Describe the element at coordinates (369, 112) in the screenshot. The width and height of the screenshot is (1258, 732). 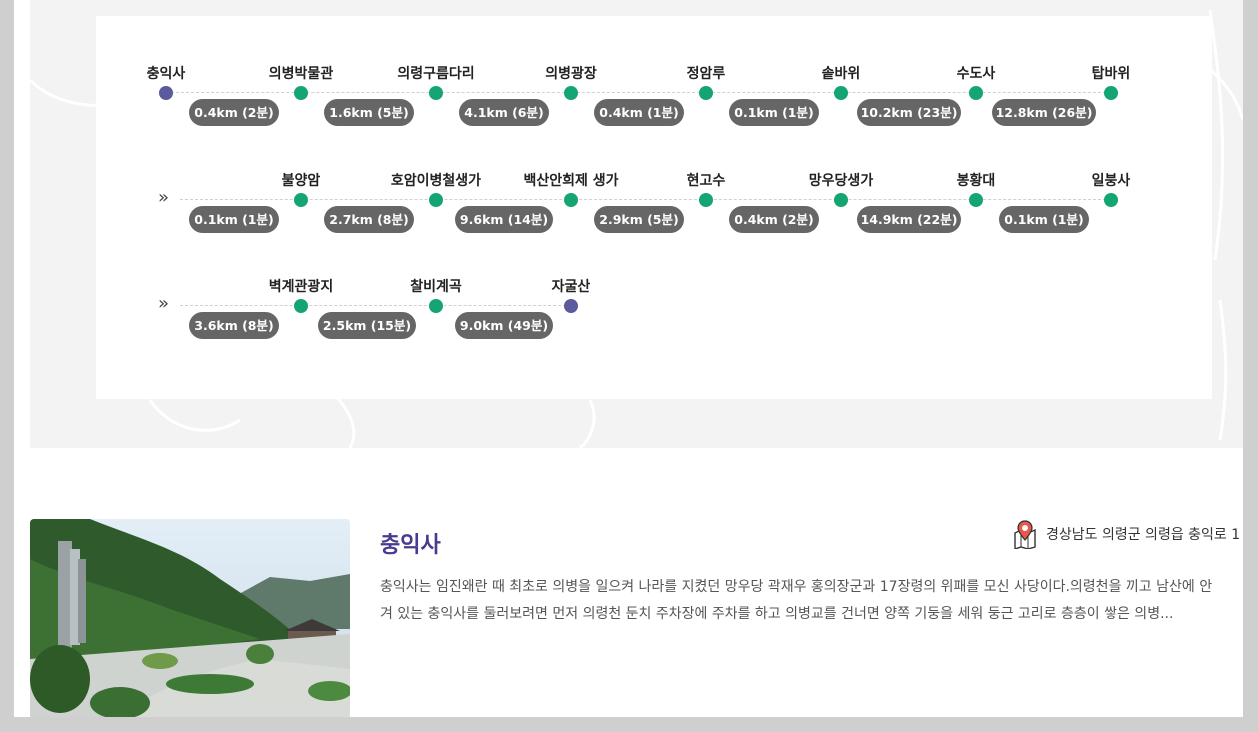
I see `distance-badge: 1.6km (5분)` at that location.